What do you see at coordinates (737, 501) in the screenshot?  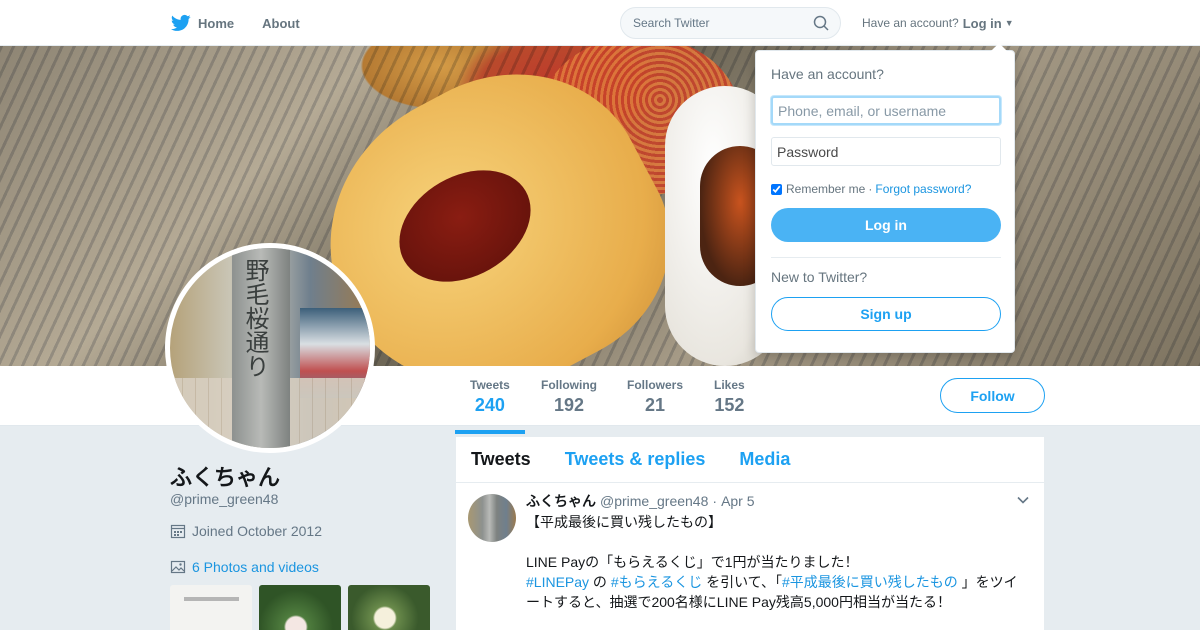 I see `tweet-timestamp: Apr 5` at bounding box center [737, 501].